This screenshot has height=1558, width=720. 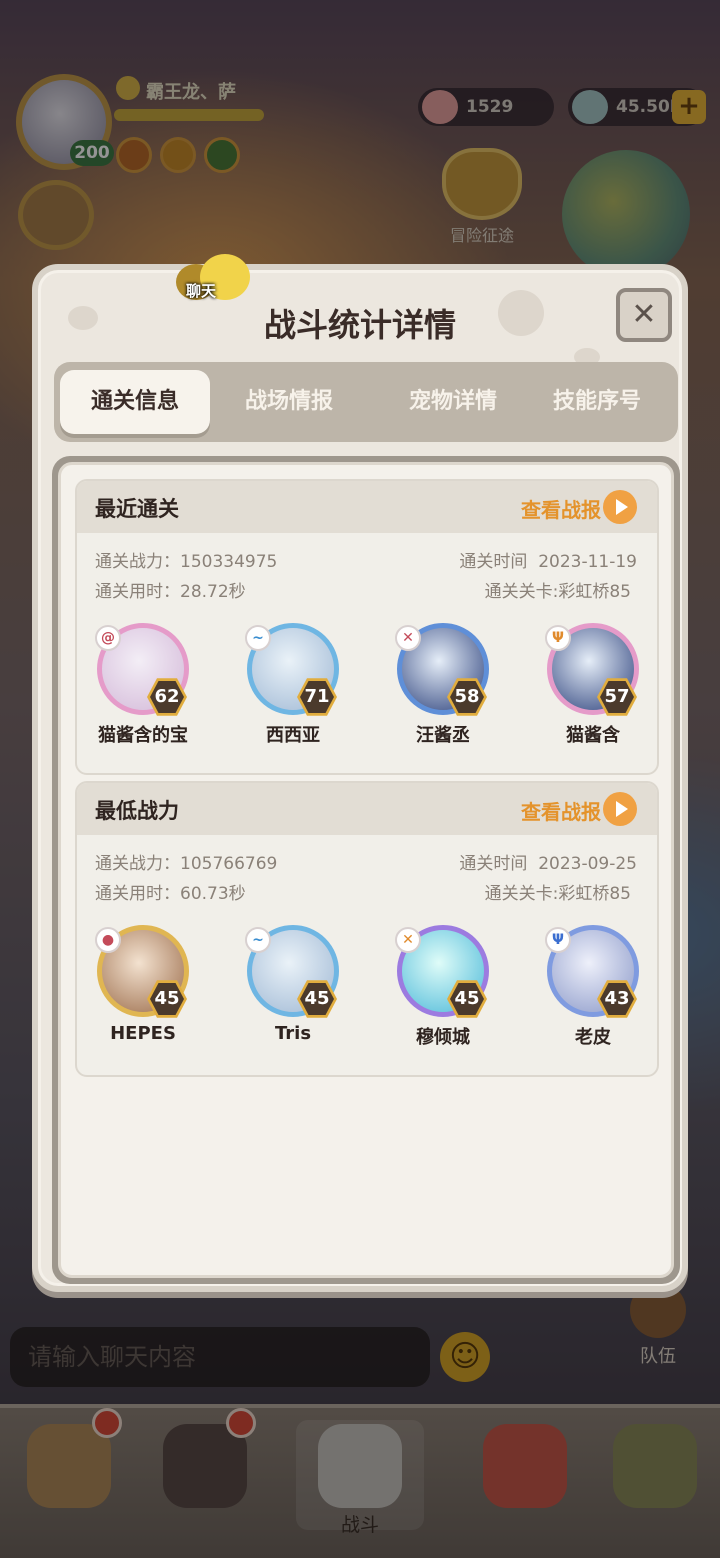 I want to click on pet-card: ✕ 58 汪酱丞, so click(x=443, y=687).